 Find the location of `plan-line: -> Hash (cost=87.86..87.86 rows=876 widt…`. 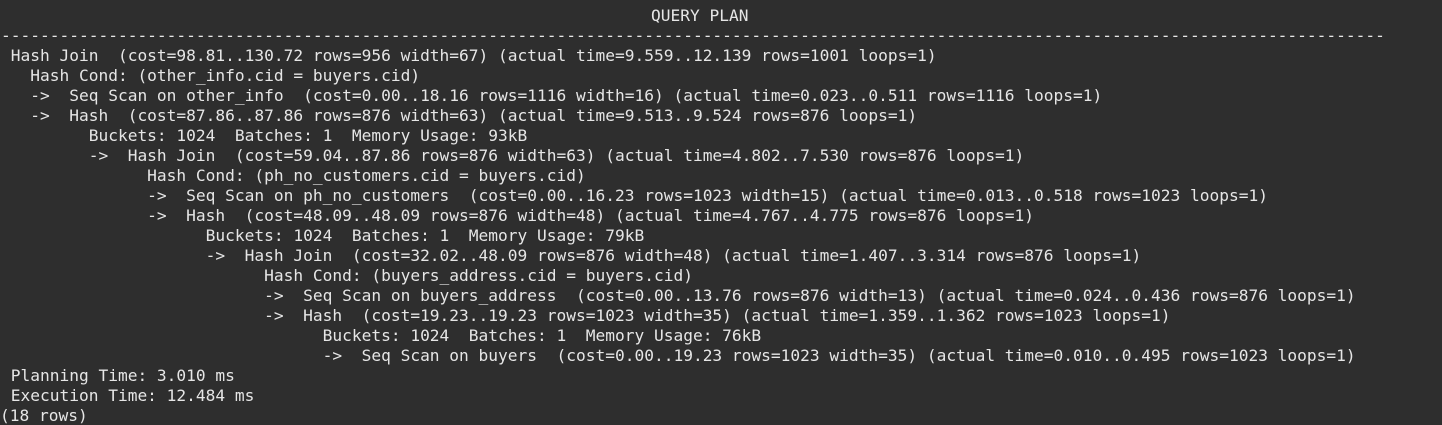

plan-line: -> Hash (cost=87.86..87.86 rows=876 widt… is located at coordinates (459, 115).